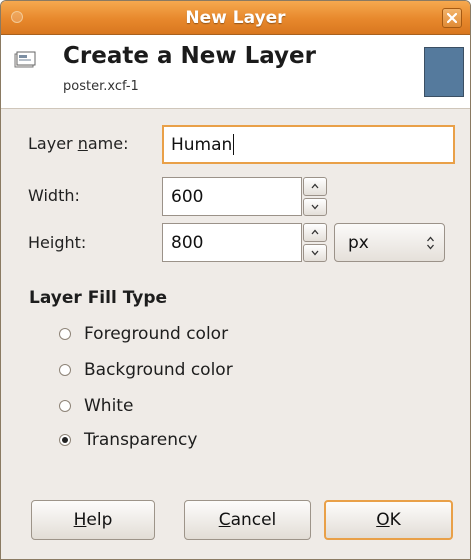 The height and width of the screenshot is (560, 471). Describe the element at coordinates (109, 406) in the screenshot. I see `radio-label: White` at that location.